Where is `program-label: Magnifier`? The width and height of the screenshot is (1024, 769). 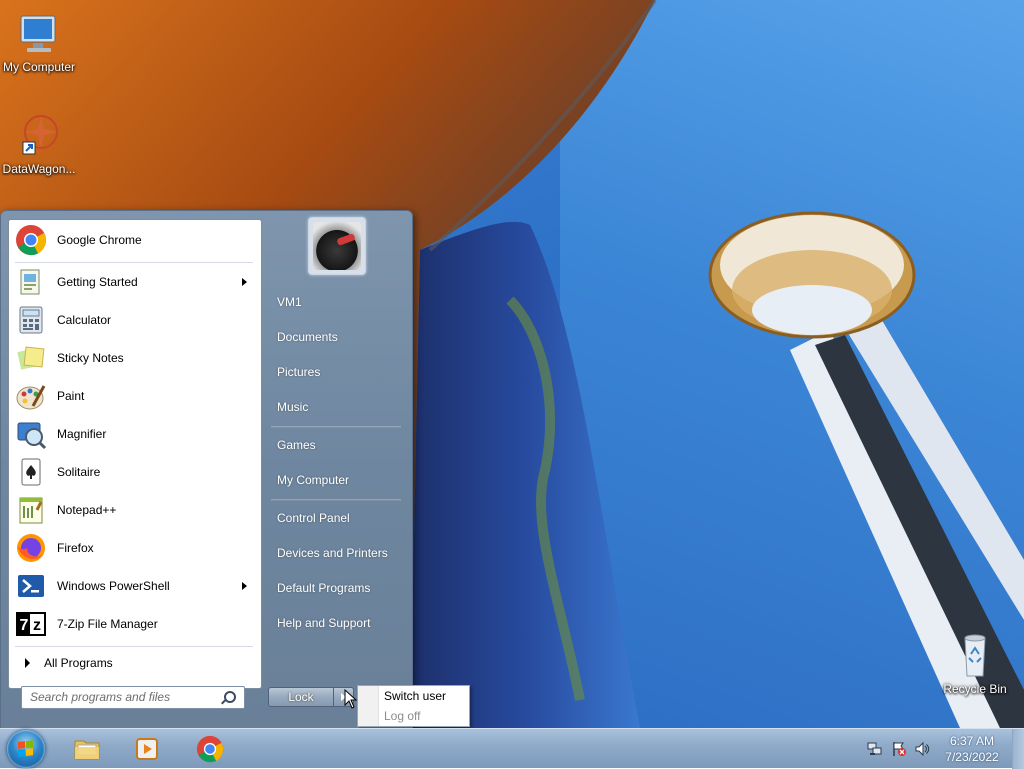
program-label: Magnifier is located at coordinates (82, 434).